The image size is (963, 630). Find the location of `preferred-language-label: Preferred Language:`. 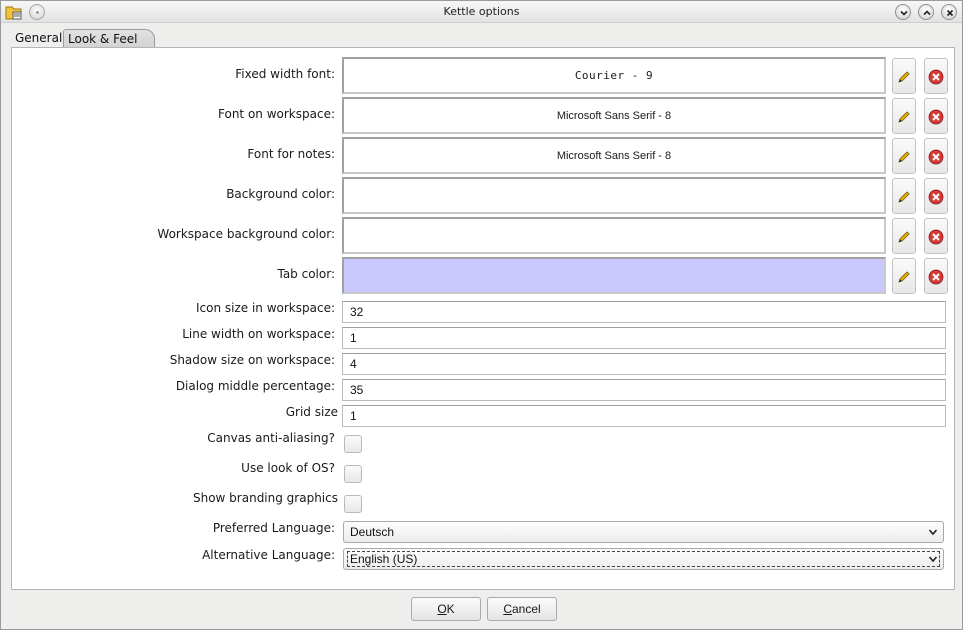

preferred-language-label: Preferred Language: is located at coordinates (273, 528).